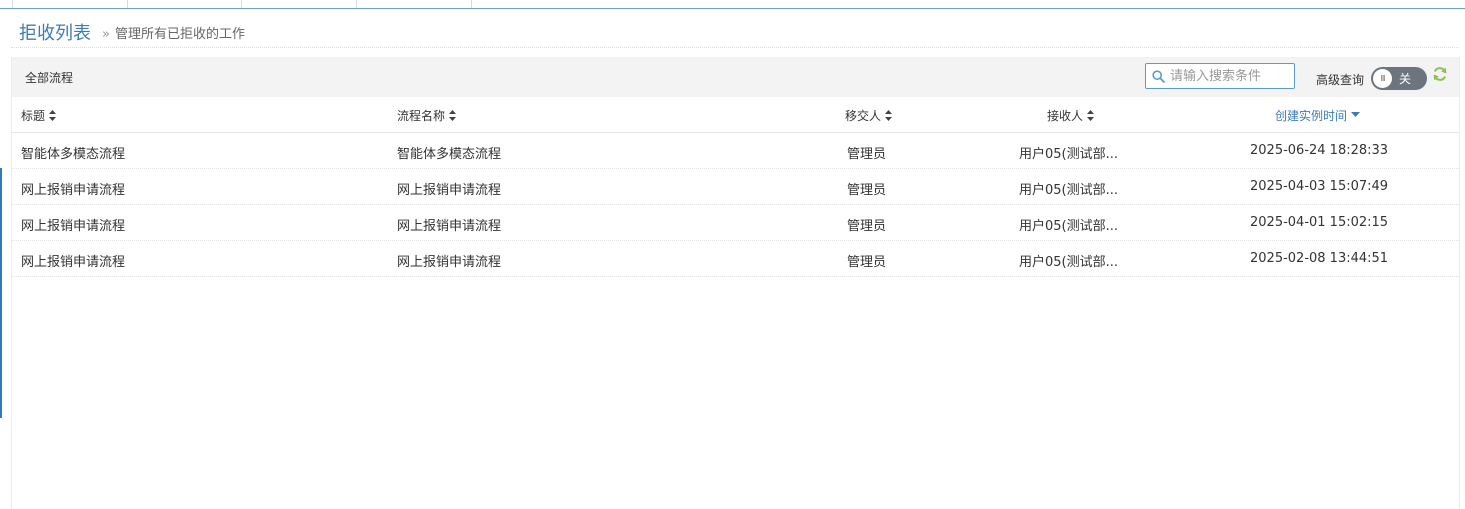  I want to click on top-tab-strip, so click(732, 4).